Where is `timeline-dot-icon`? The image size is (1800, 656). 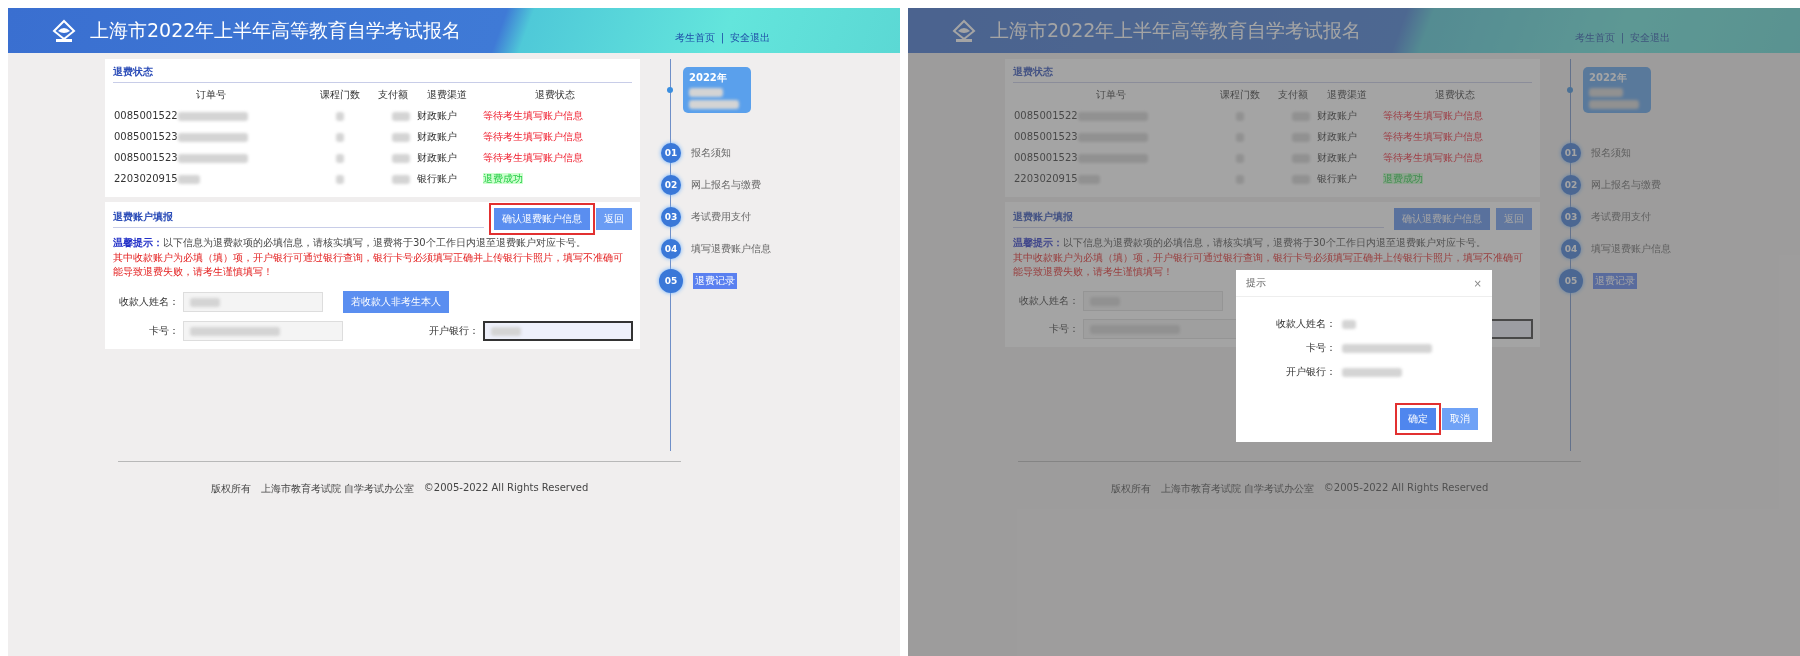
timeline-dot-icon is located at coordinates (1570, 90).